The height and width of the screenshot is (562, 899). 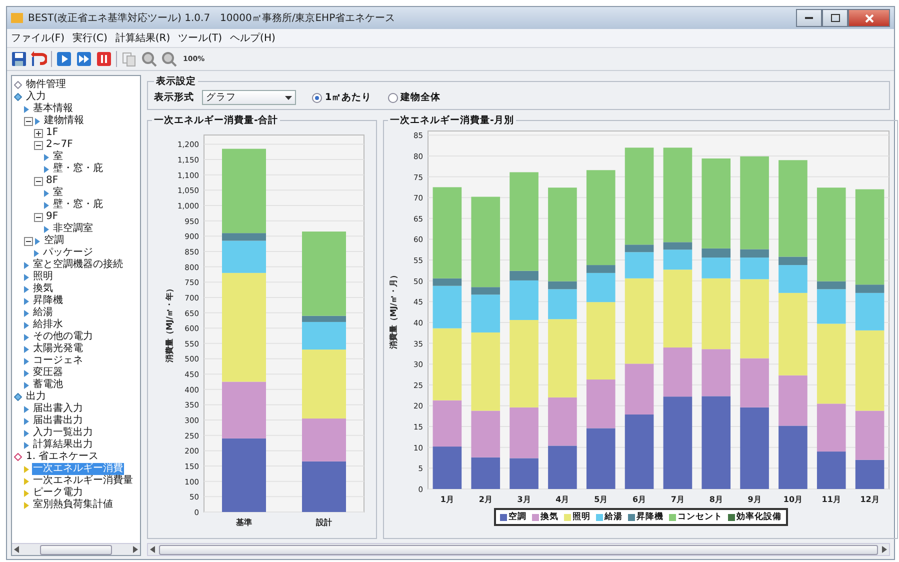 What do you see at coordinates (563, 499) in the screenshot?
I see `x-tick-label: 4月` at bounding box center [563, 499].